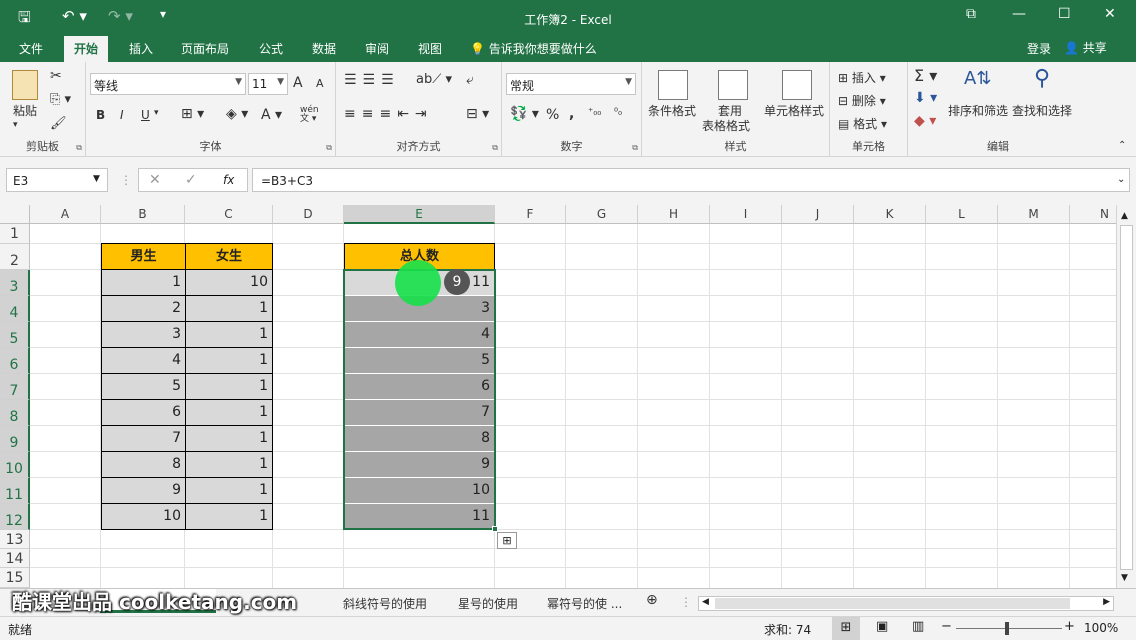 This screenshot has width=1136, height=640. What do you see at coordinates (56, 76) in the screenshot?
I see `cut-icon: ✂` at bounding box center [56, 76].